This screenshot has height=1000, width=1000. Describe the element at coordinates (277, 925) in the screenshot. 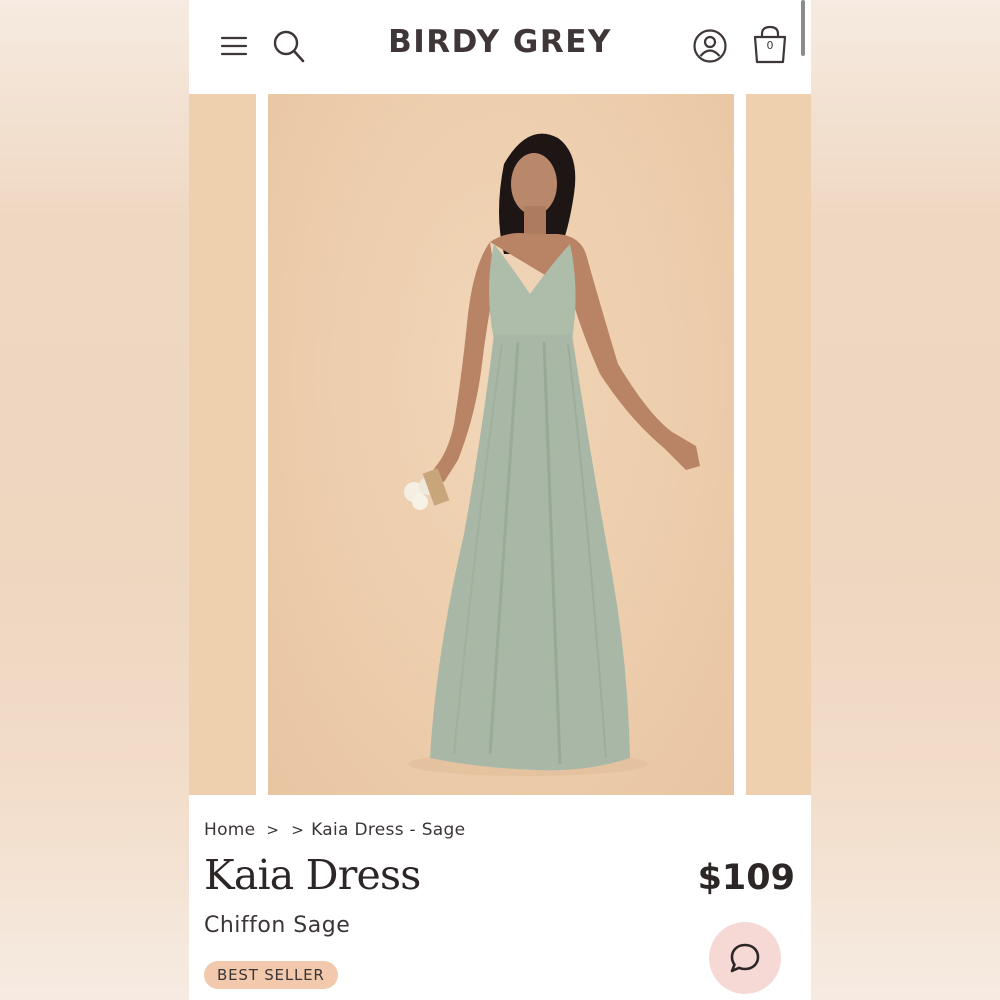

I see `product-subtitle: Chiffon Sage` at that location.